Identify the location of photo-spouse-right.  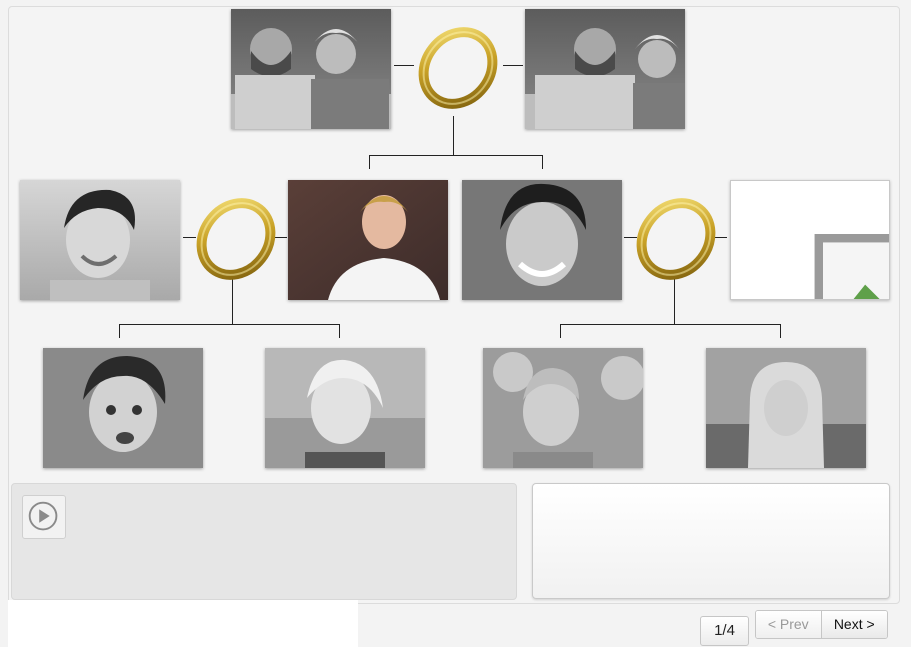
(810, 240).